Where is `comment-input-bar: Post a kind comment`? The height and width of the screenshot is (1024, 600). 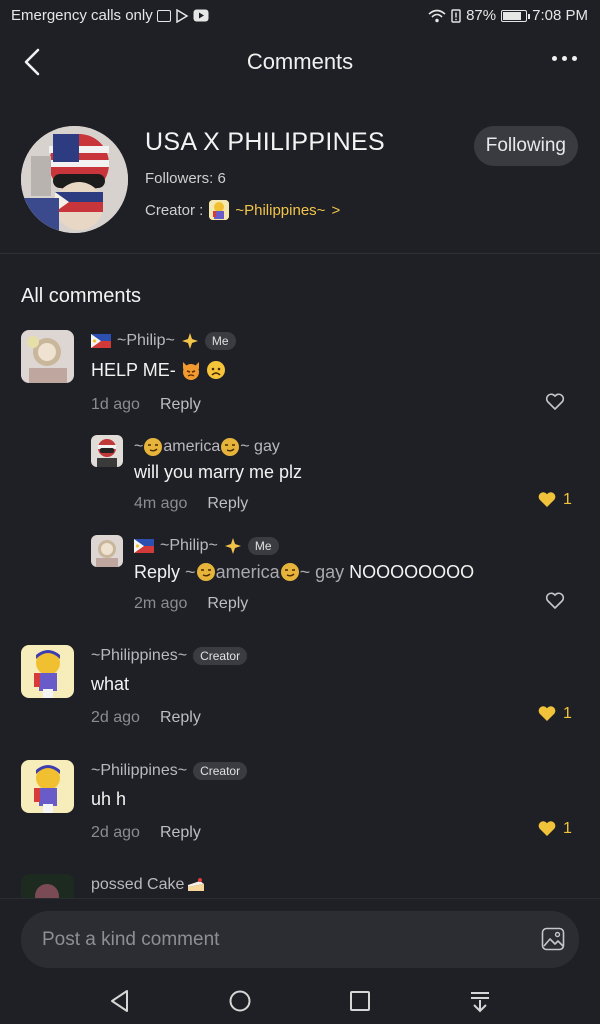 comment-input-bar: Post a kind comment is located at coordinates (300, 938).